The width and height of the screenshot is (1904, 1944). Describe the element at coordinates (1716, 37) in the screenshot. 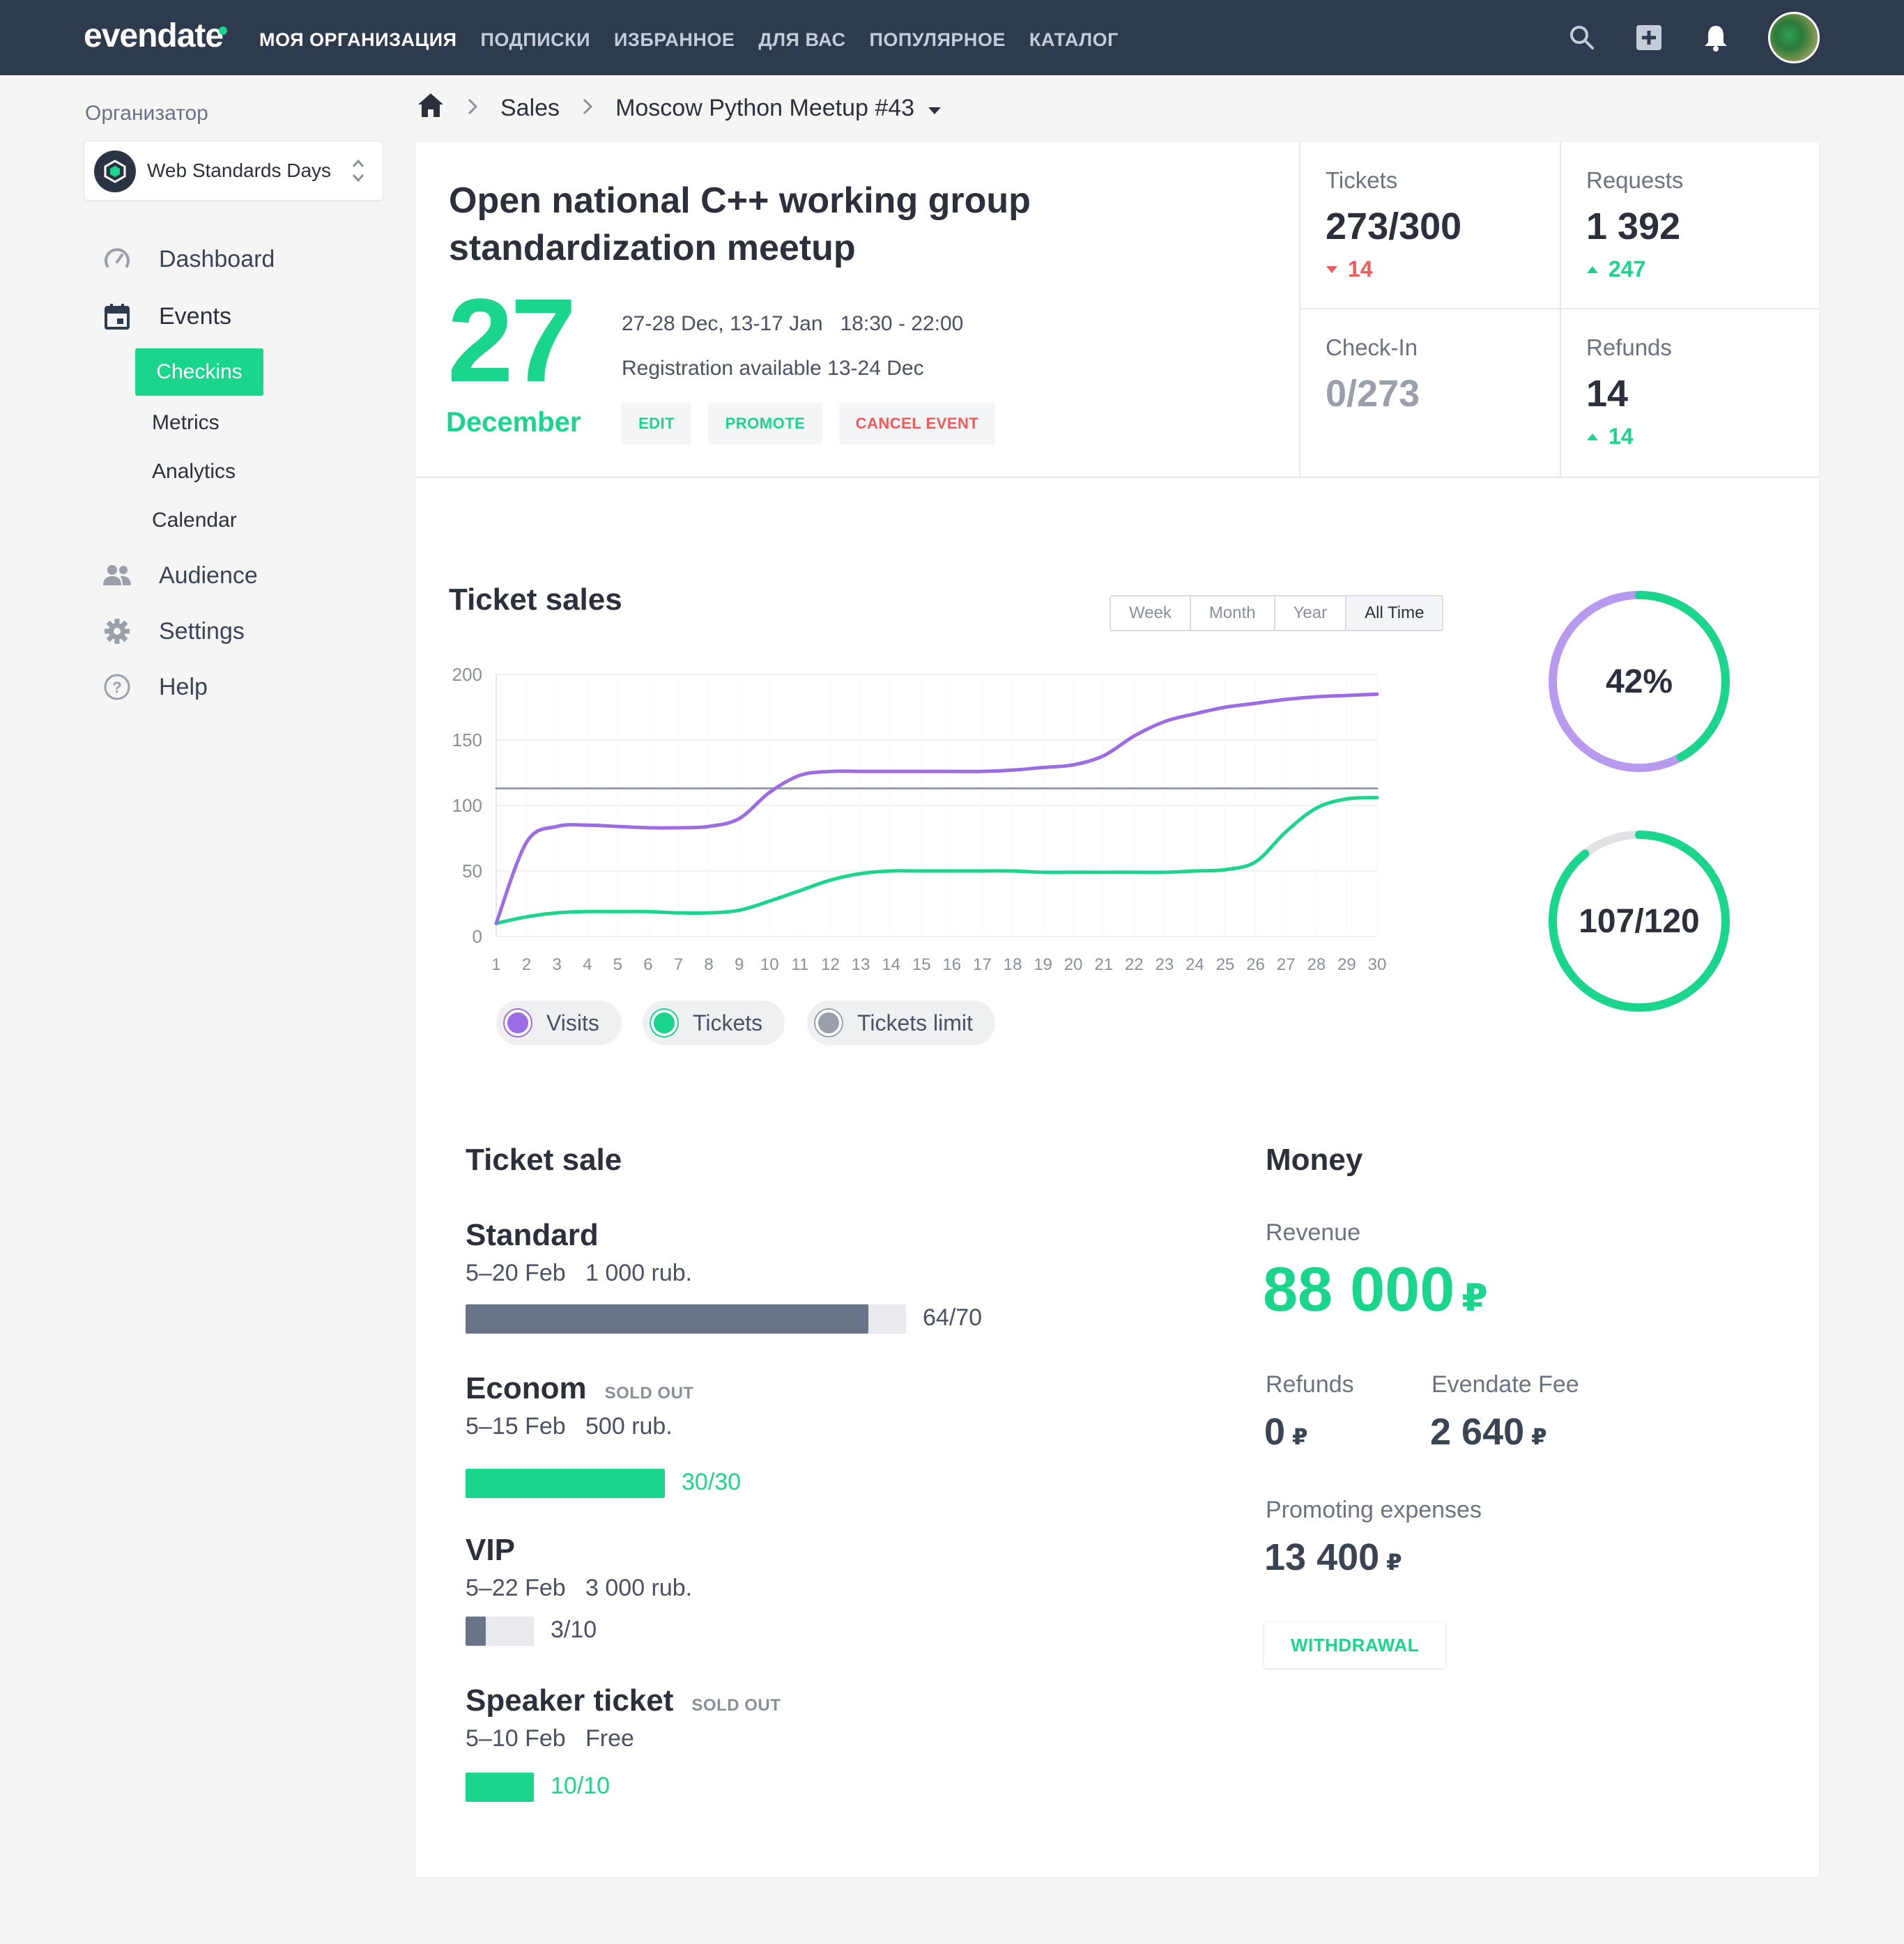

I see `bell-icon` at that location.